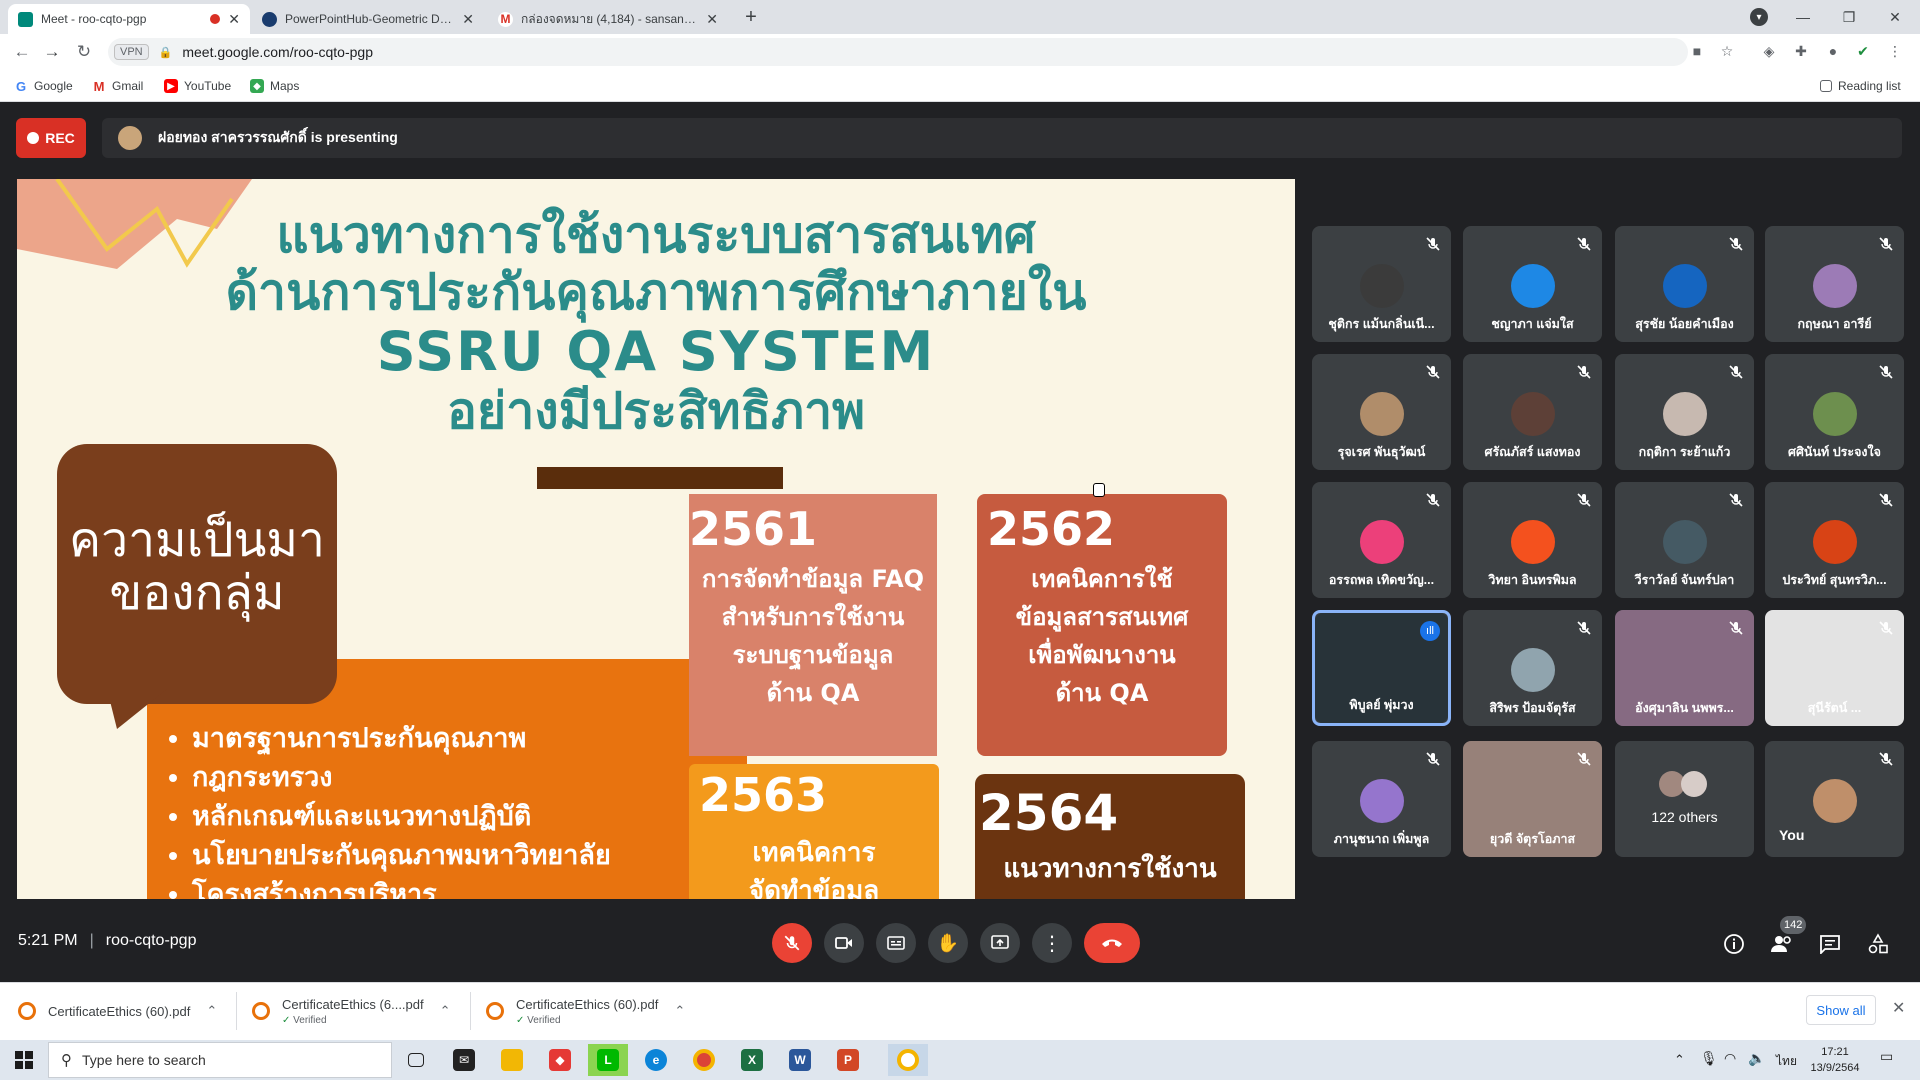 This screenshot has width=1920, height=1080. I want to click on tab-search-icon: ▾, so click(1759, 17).